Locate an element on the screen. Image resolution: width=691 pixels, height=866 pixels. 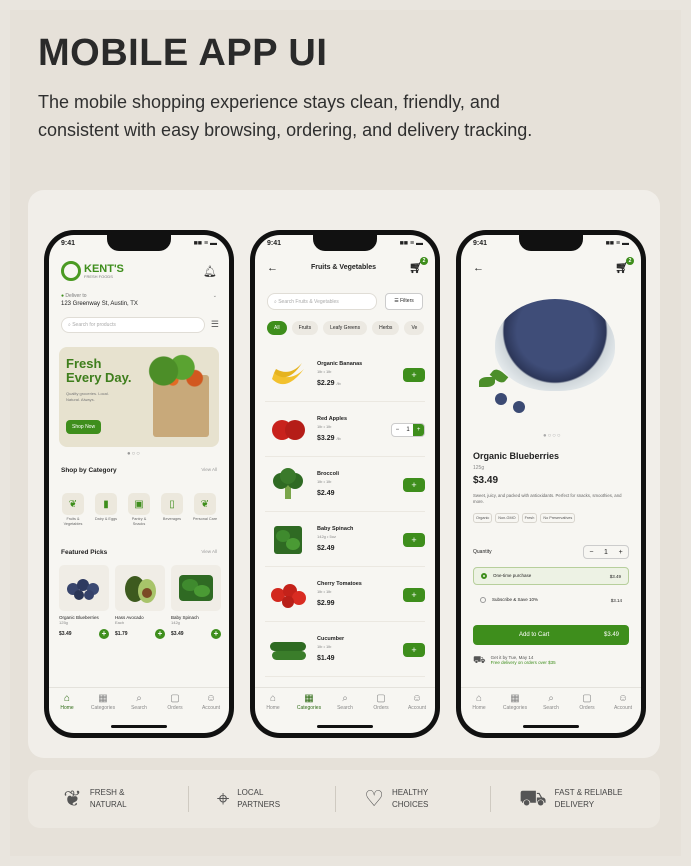
shop-now-button: Shop Now is located at coordinates (84, 427).